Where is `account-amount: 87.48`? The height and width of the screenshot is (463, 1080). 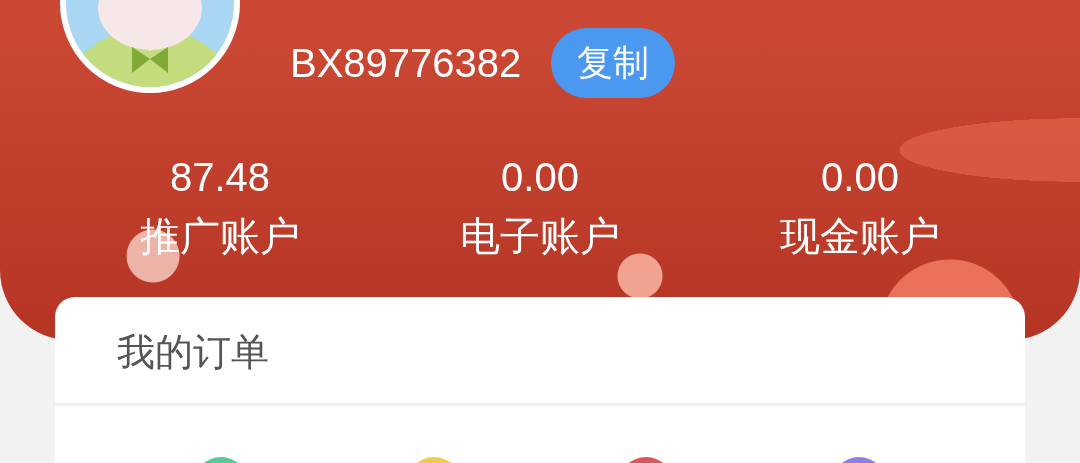 account-amount: 87.48 is located at coordinates (220, 177).